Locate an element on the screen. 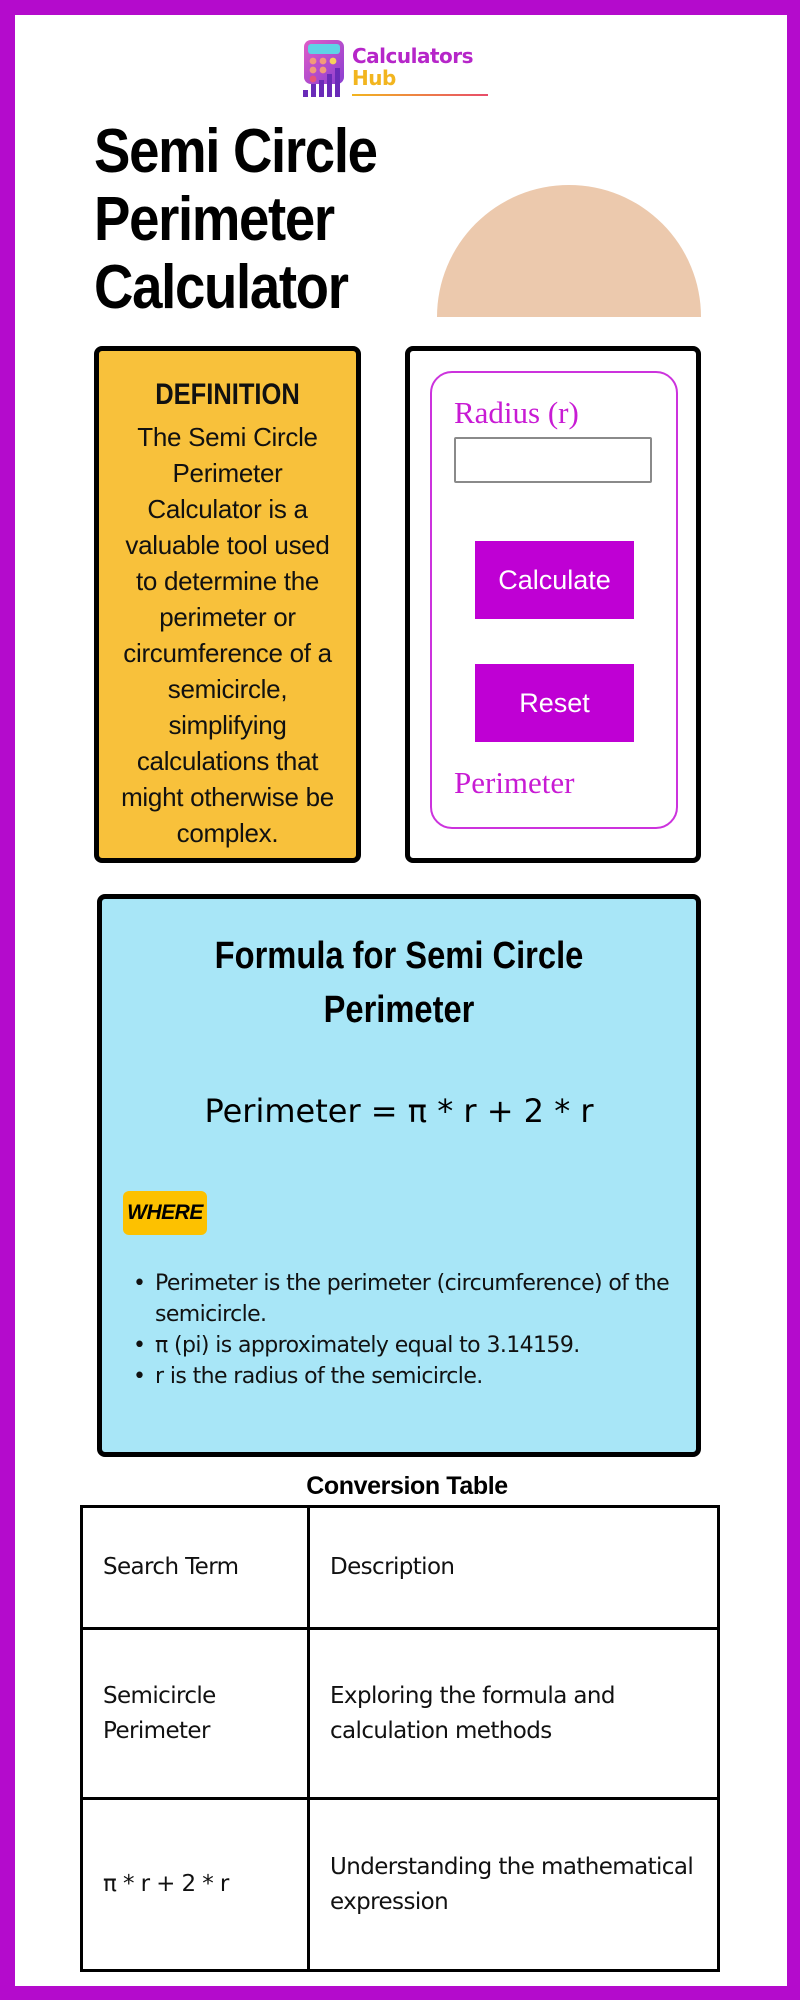  radius-input is located at coordinates (553, 460).